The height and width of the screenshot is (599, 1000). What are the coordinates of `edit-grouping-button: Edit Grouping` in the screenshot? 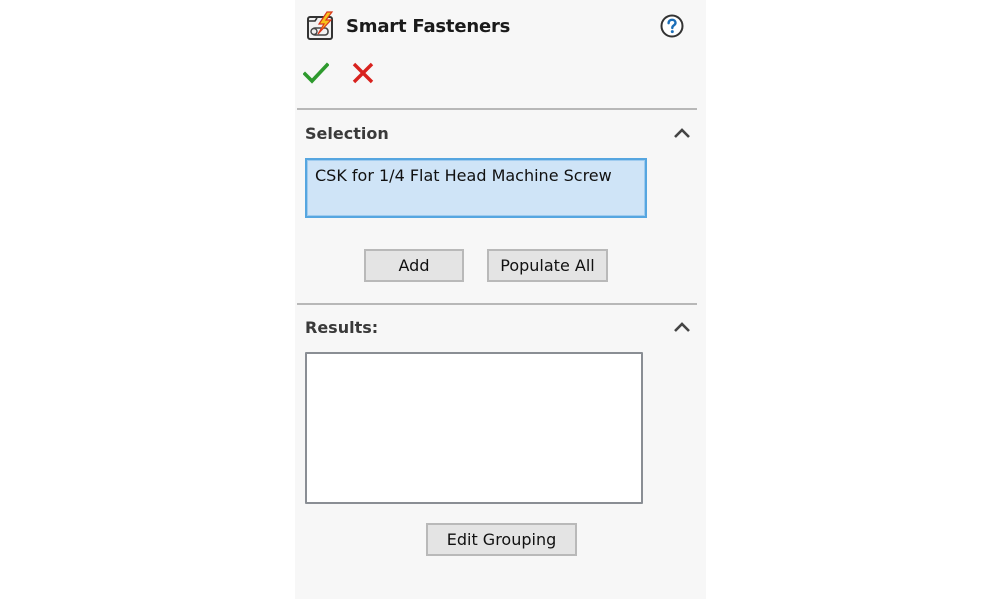 It's located at (501, 539).